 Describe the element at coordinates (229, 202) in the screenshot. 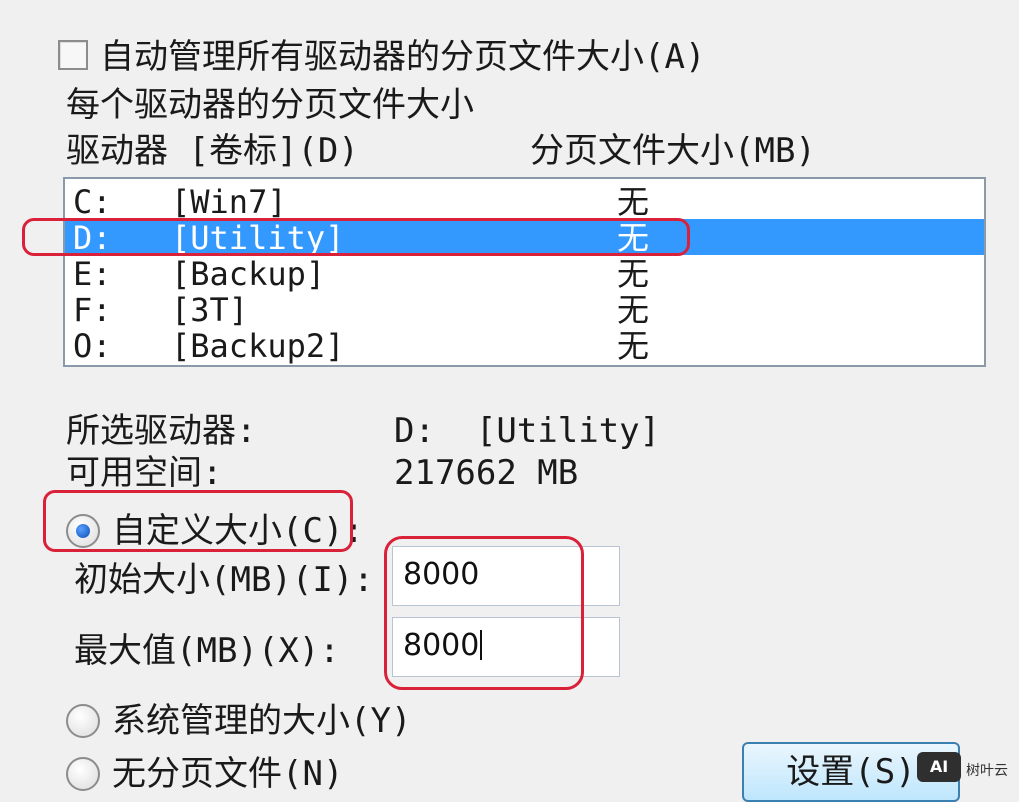

I see `drive-label: [Win7]` at that location.